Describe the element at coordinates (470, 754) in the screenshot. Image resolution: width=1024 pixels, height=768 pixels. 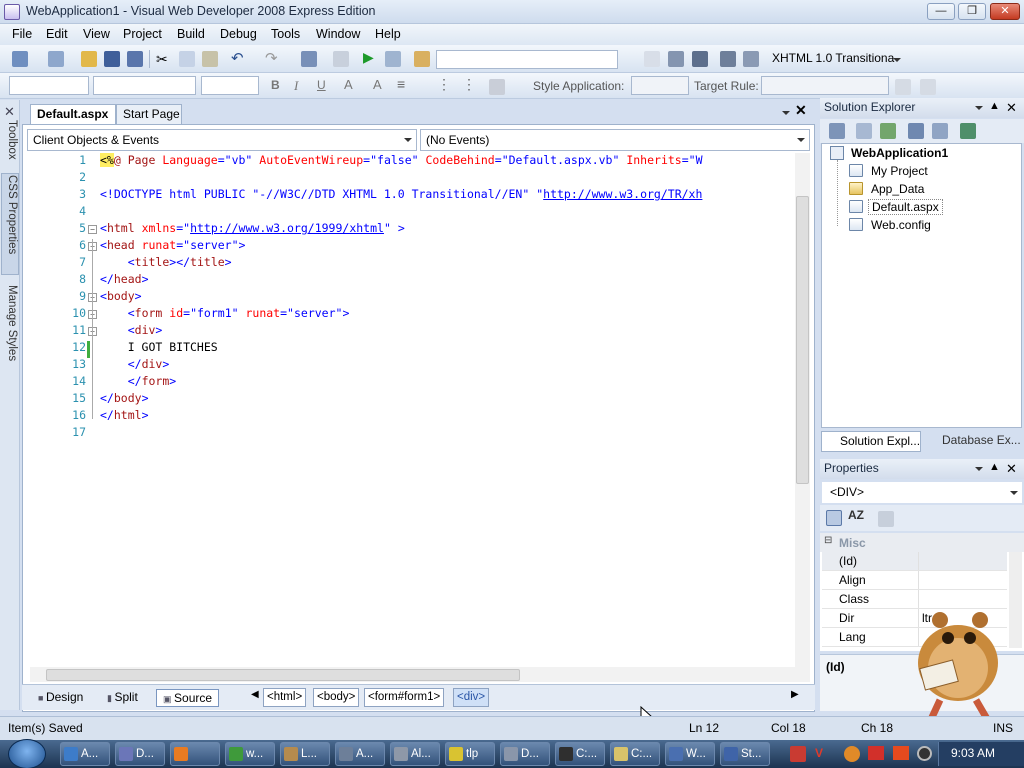
I see `taskbar-button: tlp` at that location.